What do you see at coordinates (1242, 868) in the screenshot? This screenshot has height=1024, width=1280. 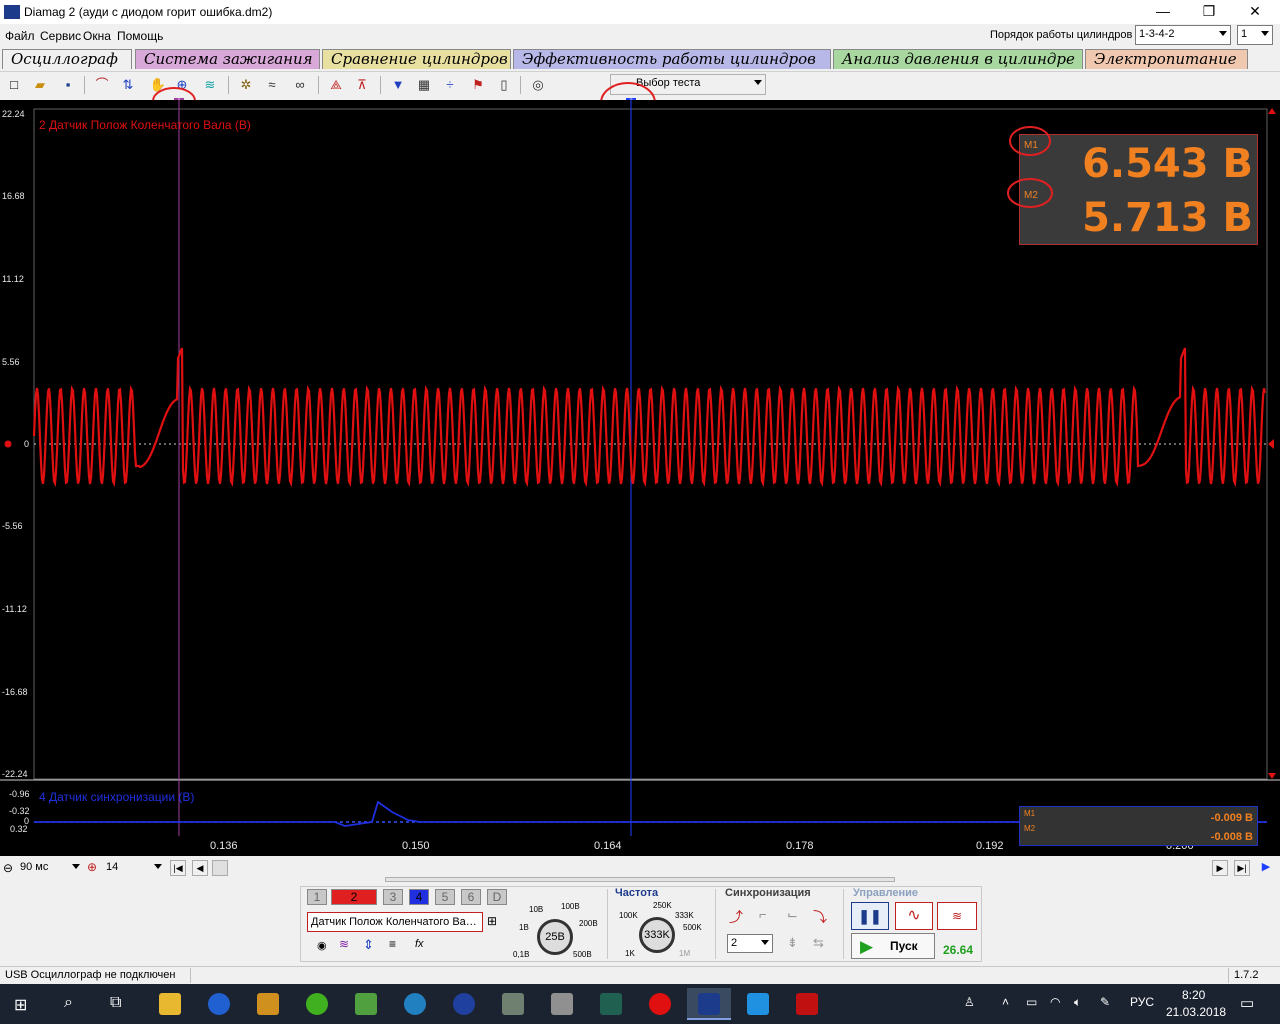 I see `scroll-last-button: ▶|` at bounding box center [1242, 868].